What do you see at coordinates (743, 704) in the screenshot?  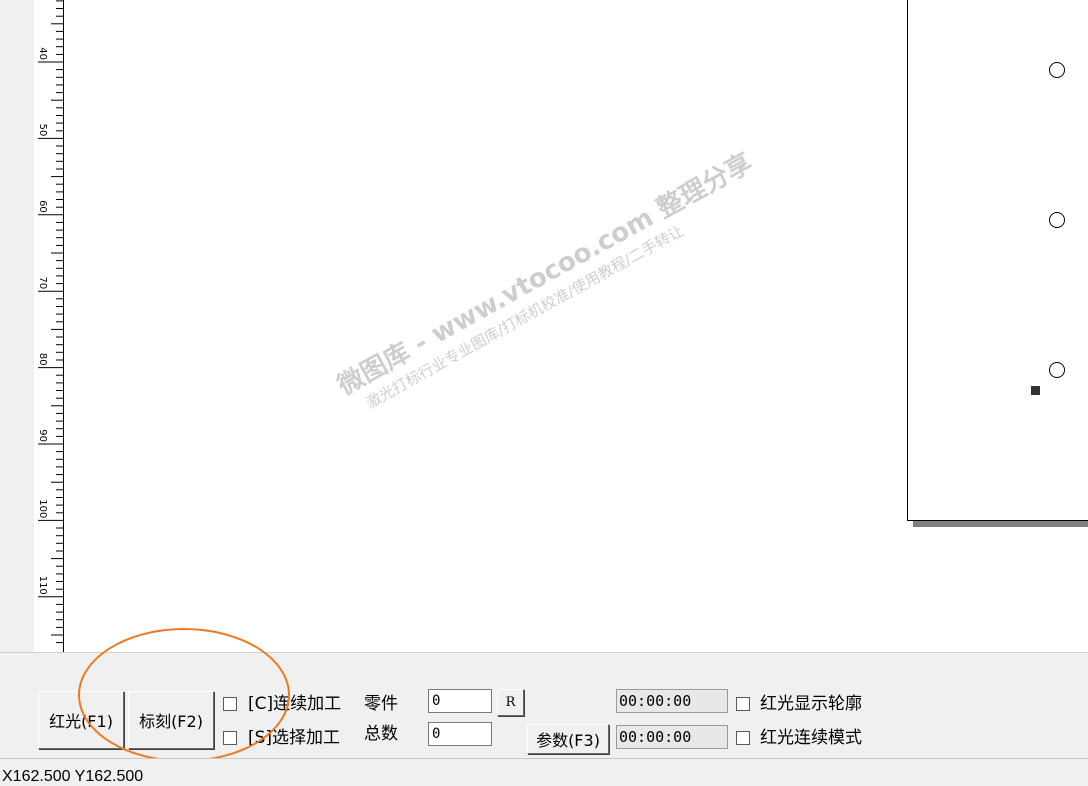 I see `show-outline-checkbox` at bounding box center [743, 704].